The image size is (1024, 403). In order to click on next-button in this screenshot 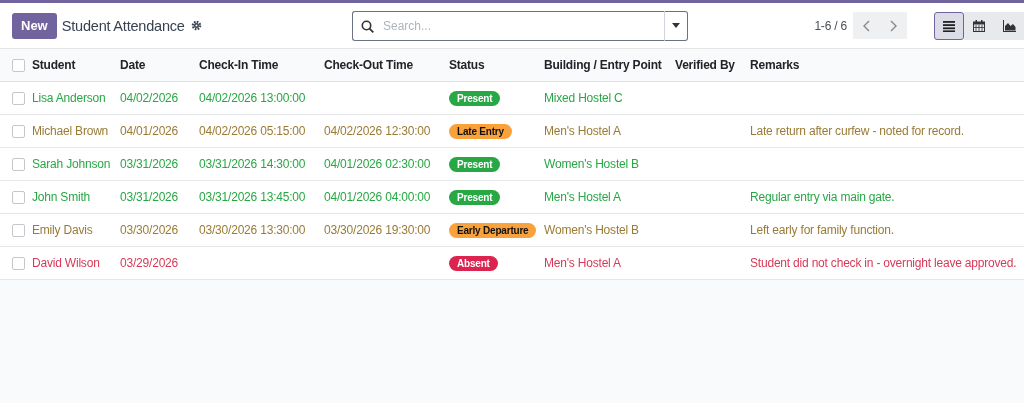, I will do `click(893, 25)`.